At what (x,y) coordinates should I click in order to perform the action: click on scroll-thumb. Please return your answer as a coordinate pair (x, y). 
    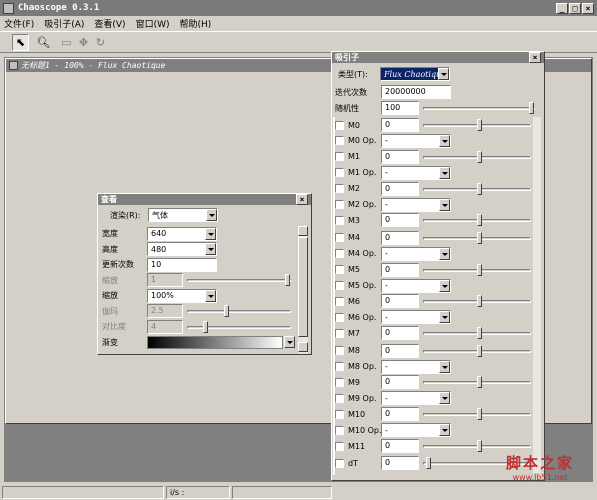
    Looking at the image, I should click on (303, 287).